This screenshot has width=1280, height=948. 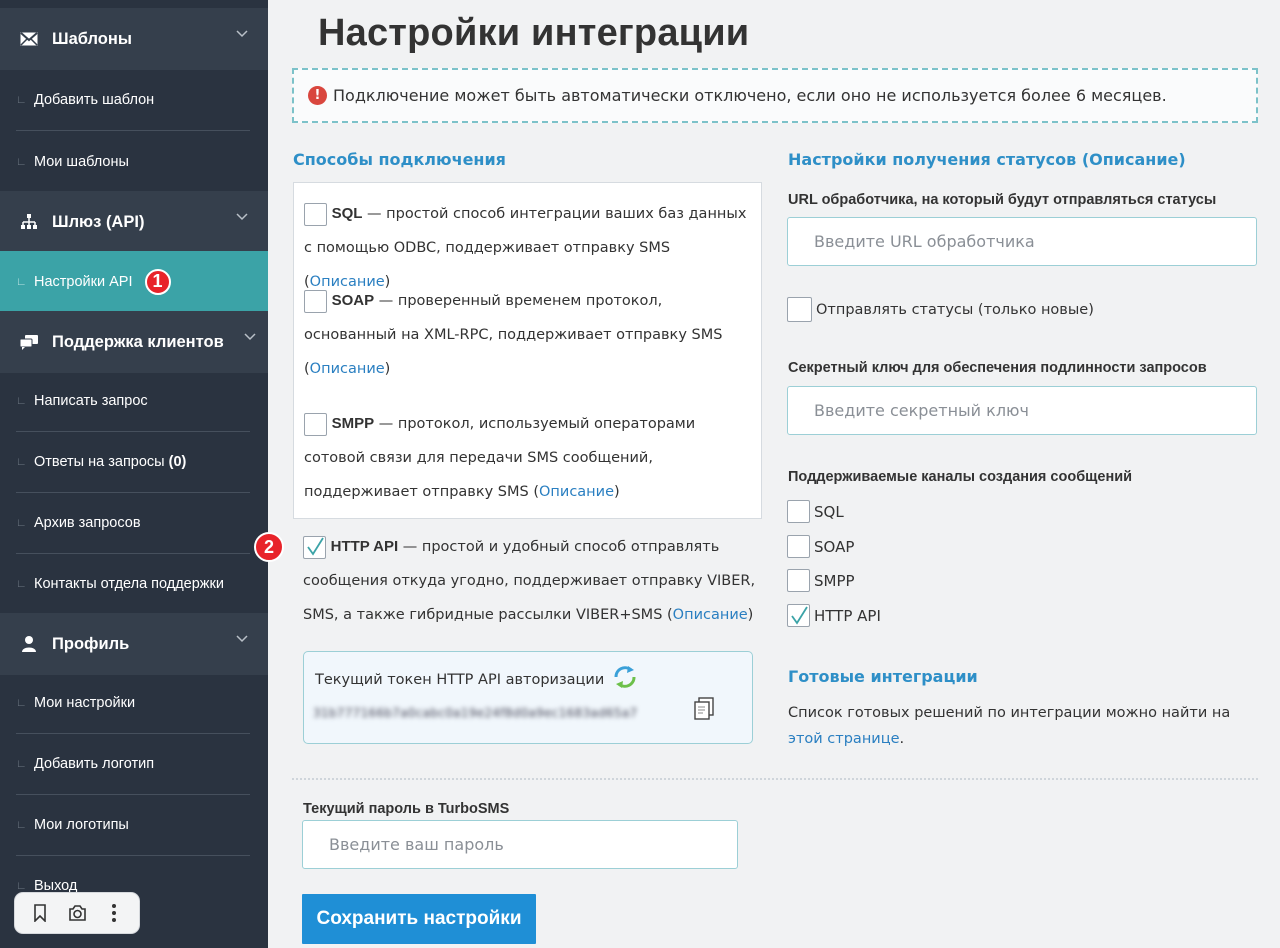 I want to click on soap-checkbox, so click(x=315, y=301).